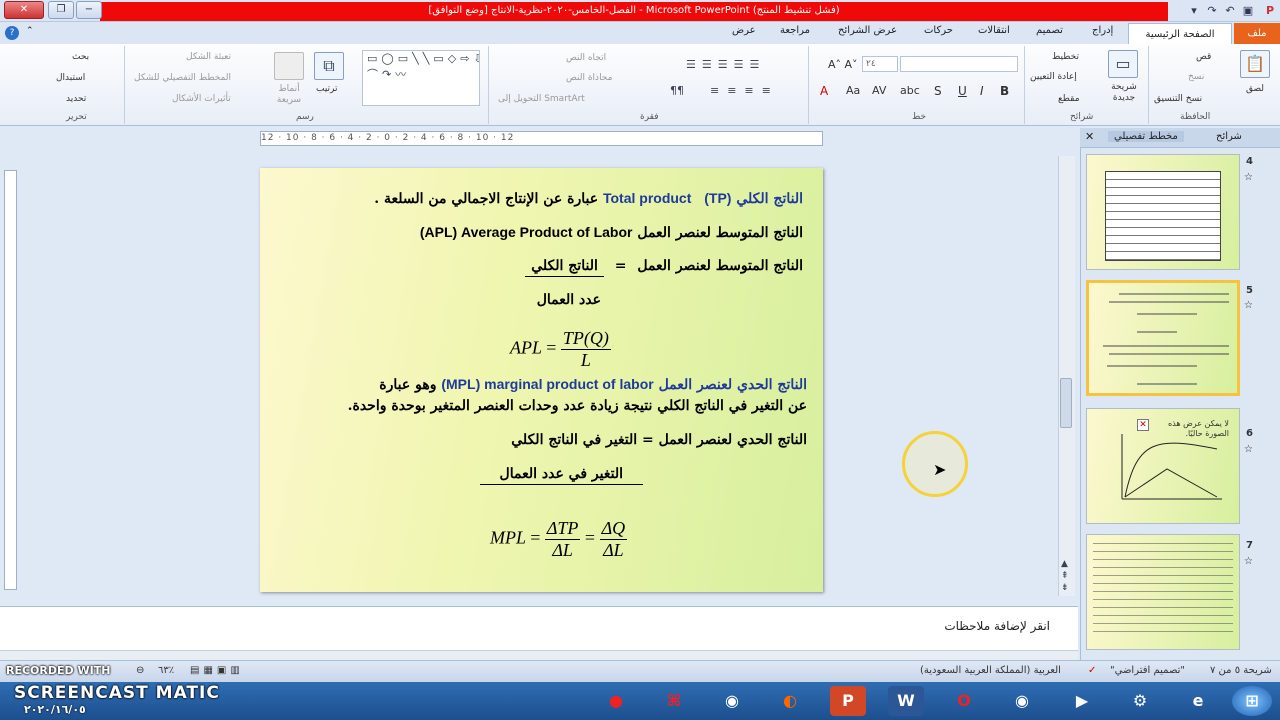 The image size is (1280, 720). I want to click on arrange-button: ⧉, so click(329, 66).